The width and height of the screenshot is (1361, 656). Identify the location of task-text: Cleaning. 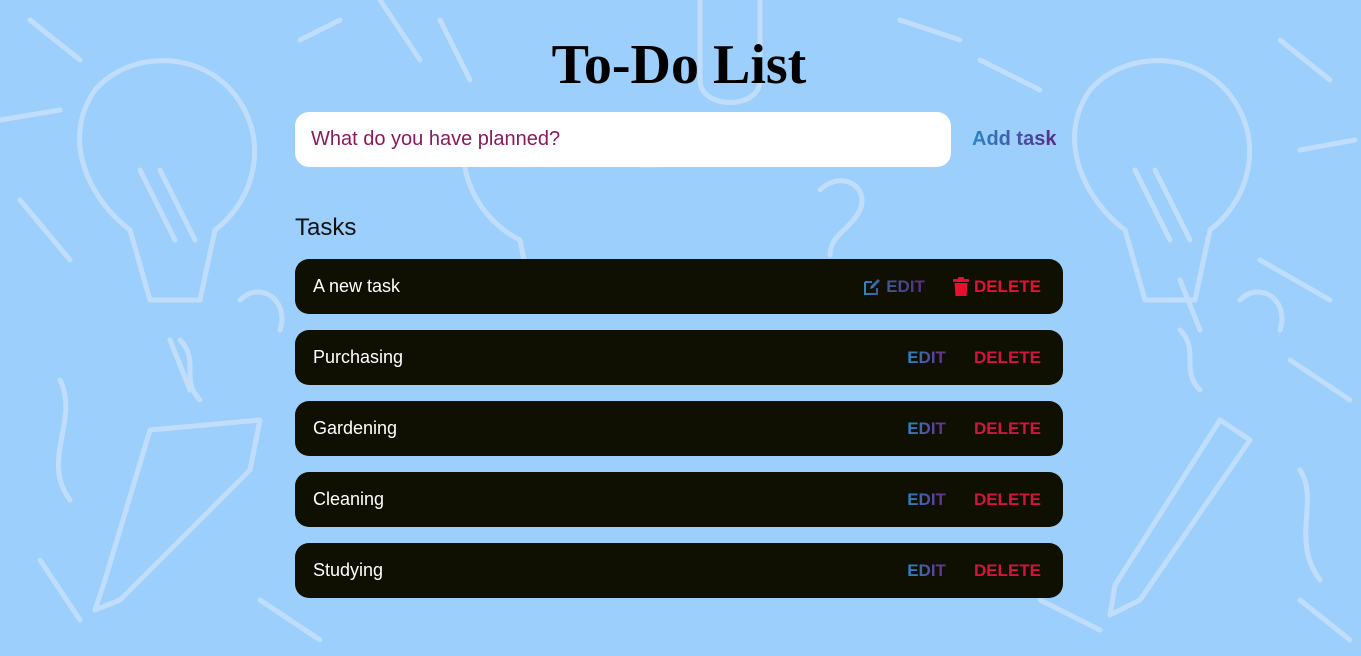
(349, 499).